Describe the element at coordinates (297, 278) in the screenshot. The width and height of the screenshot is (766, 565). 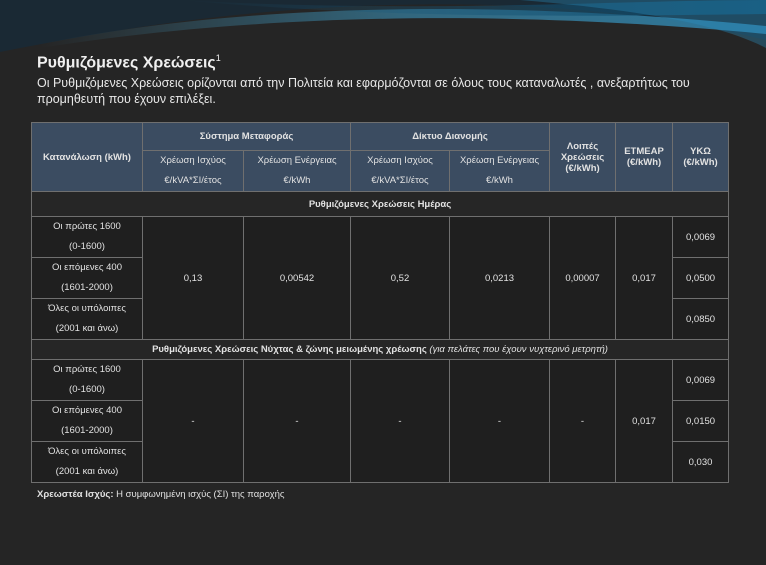
I see `day-transmission-energy-value: 0,00542` at that location.